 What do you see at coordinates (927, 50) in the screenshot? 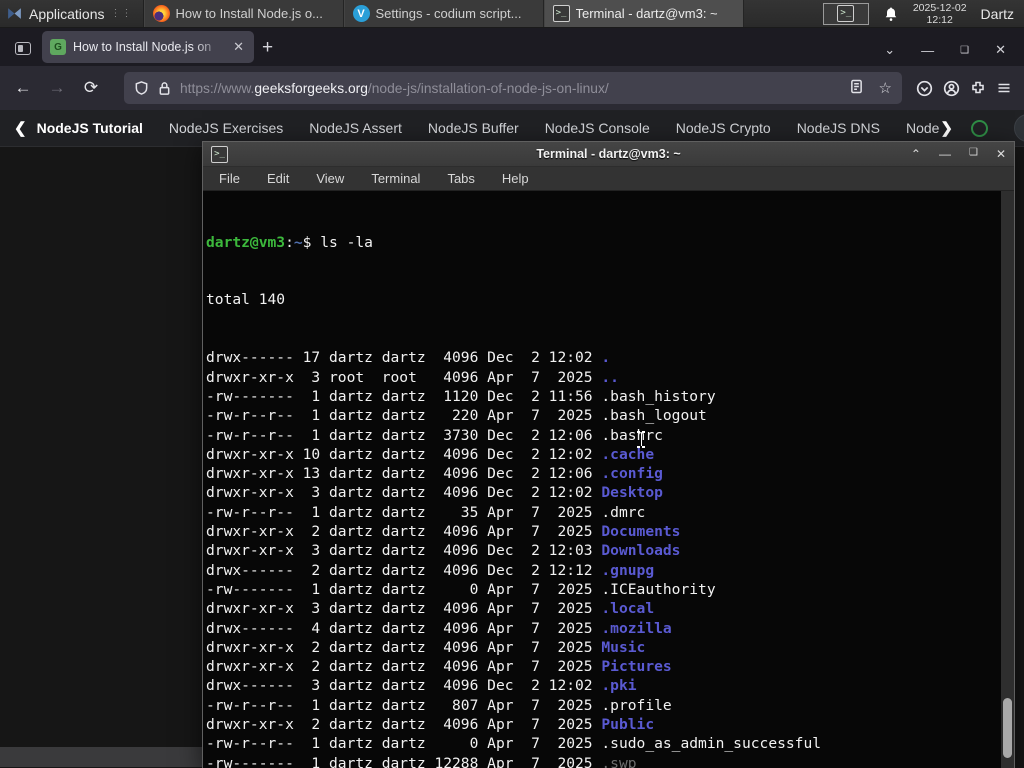
I see `window-minimize-button: —` at bounding box center [927, 50].